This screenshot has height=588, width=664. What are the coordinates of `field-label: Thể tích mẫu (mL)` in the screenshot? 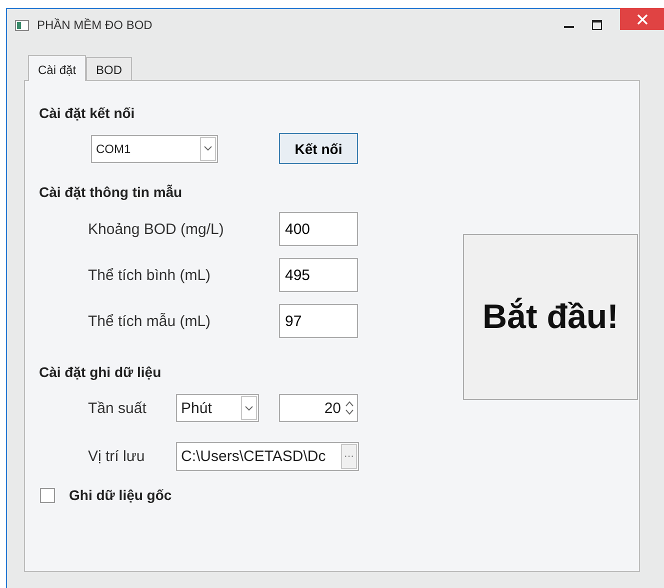 It's located at (150, 321).